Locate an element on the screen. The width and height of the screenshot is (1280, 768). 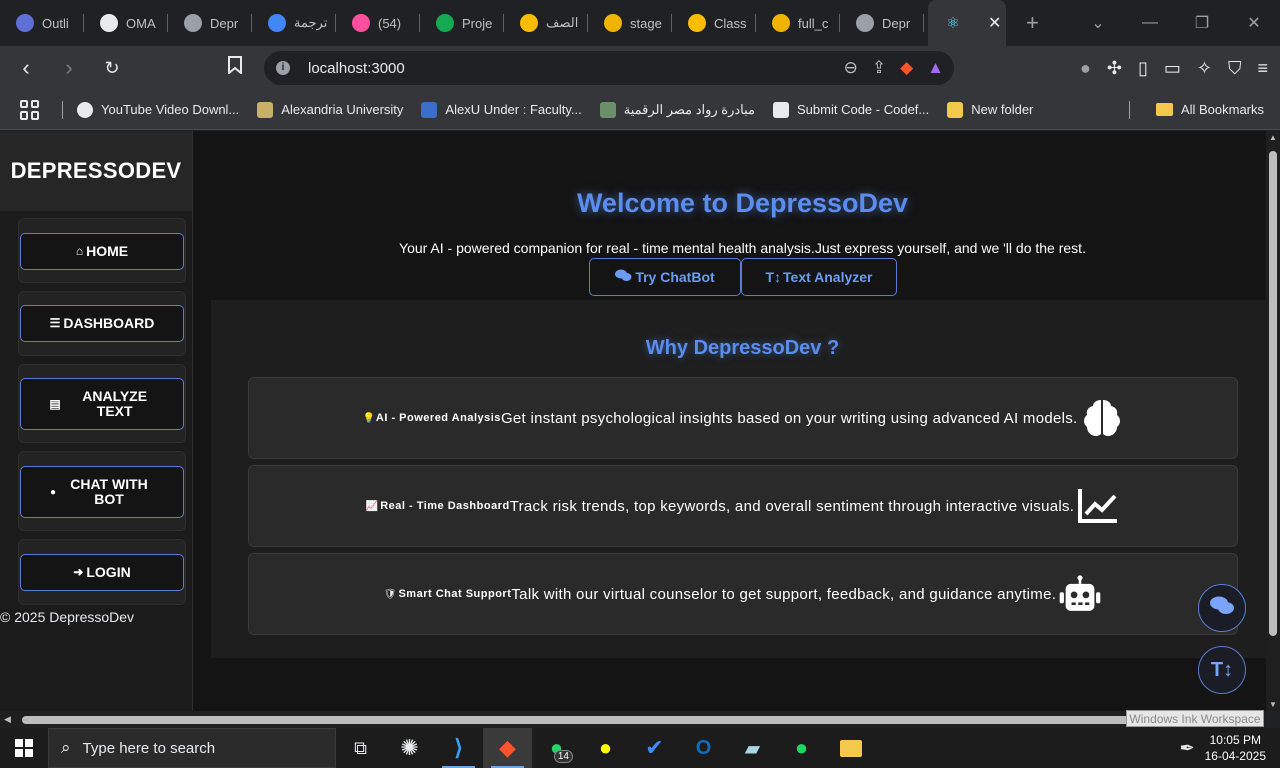
forward-icon: › is located at coordinates (69, 68).